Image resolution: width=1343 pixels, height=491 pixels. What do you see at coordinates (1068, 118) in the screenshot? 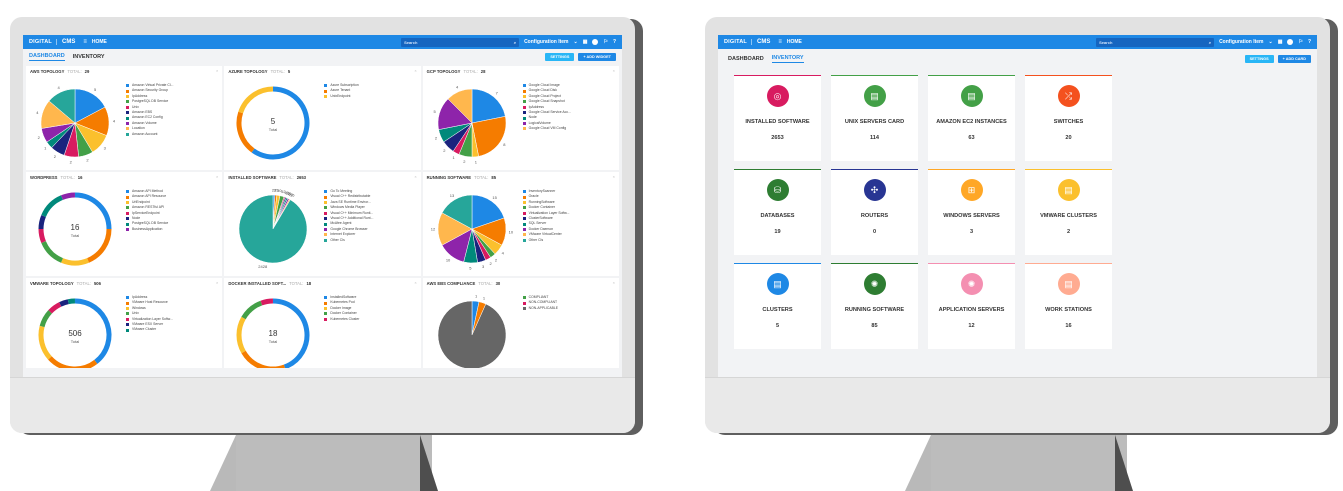
I see `inventory-card: ⤮ SWITCHES 20` at bounding box center [1068, 118].